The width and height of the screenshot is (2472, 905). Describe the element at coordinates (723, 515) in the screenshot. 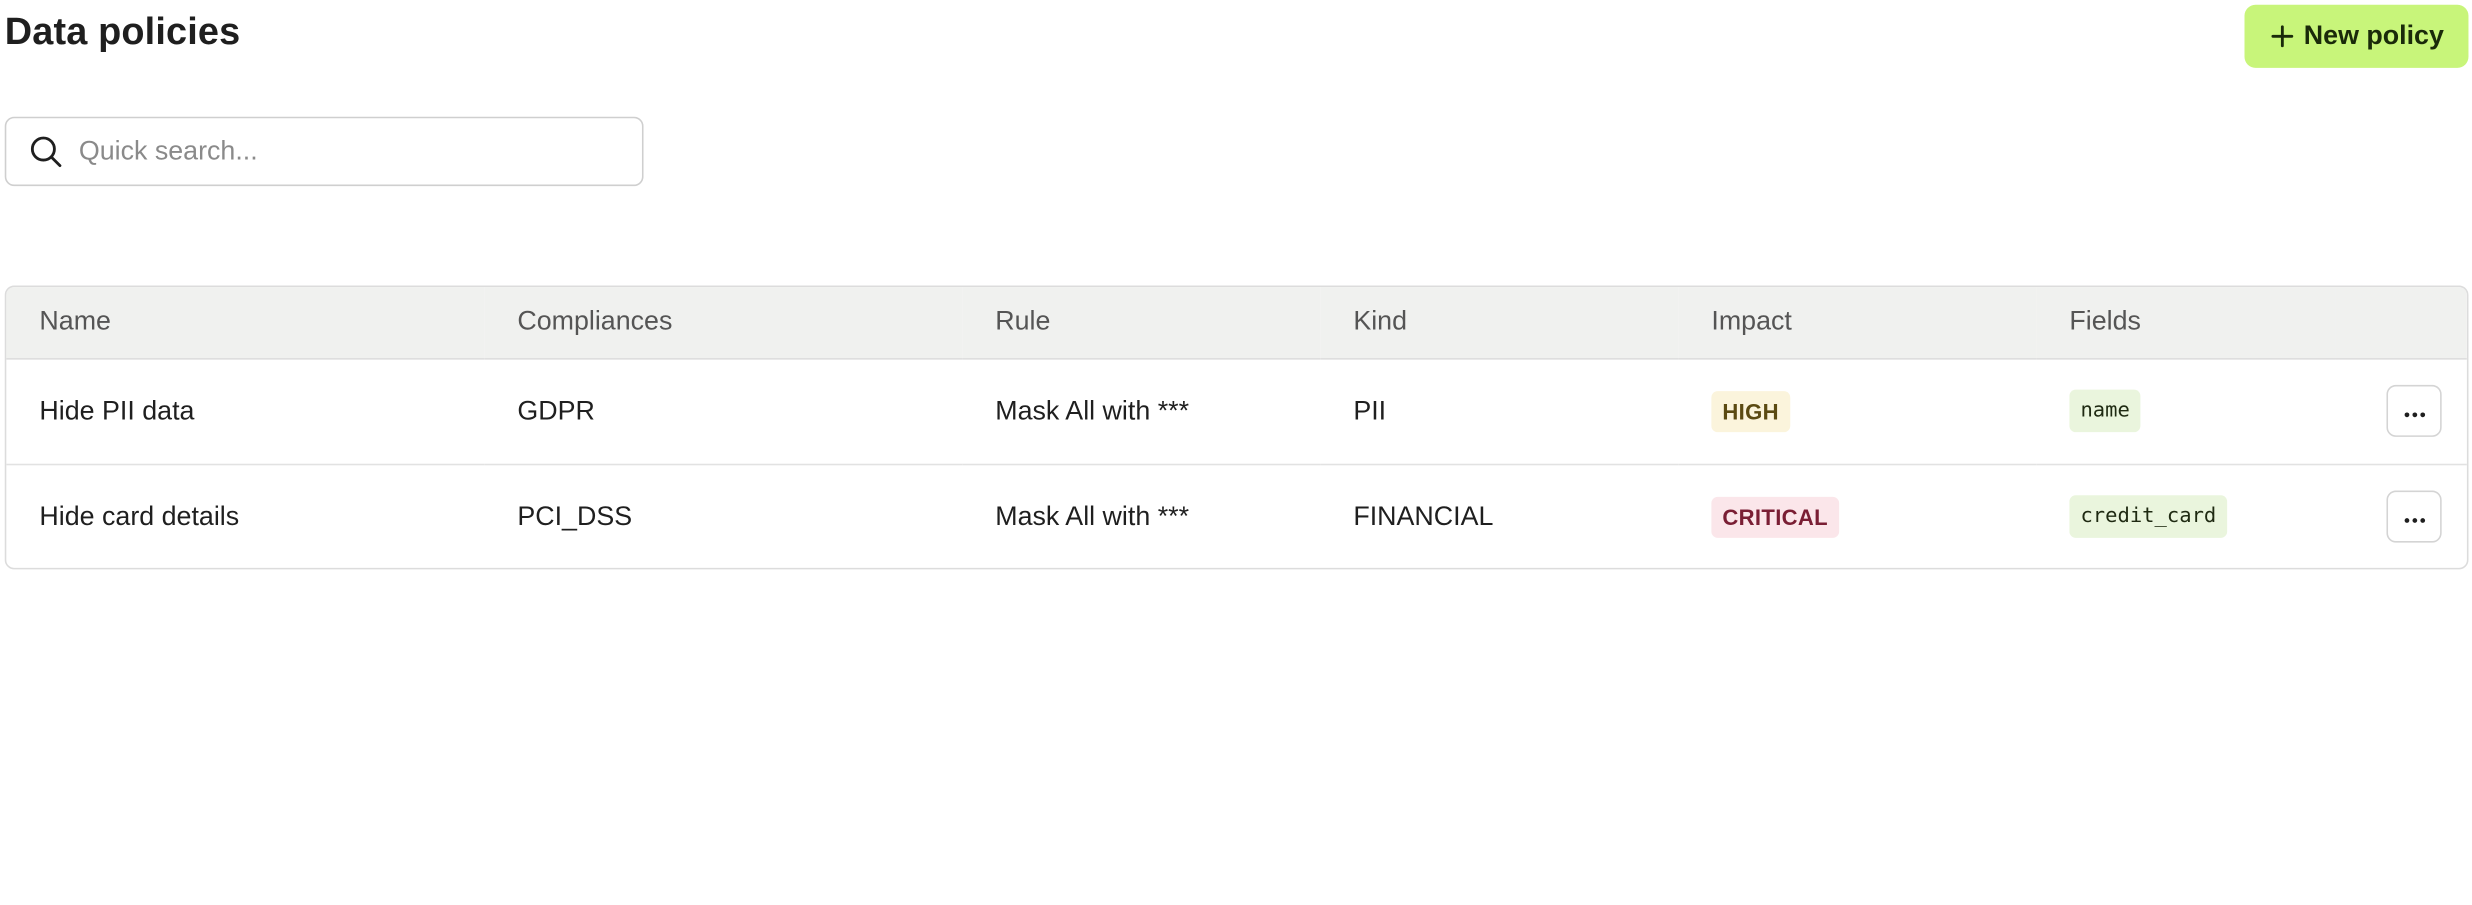

I see `policy-compliances: PCI_DSS` at that location.